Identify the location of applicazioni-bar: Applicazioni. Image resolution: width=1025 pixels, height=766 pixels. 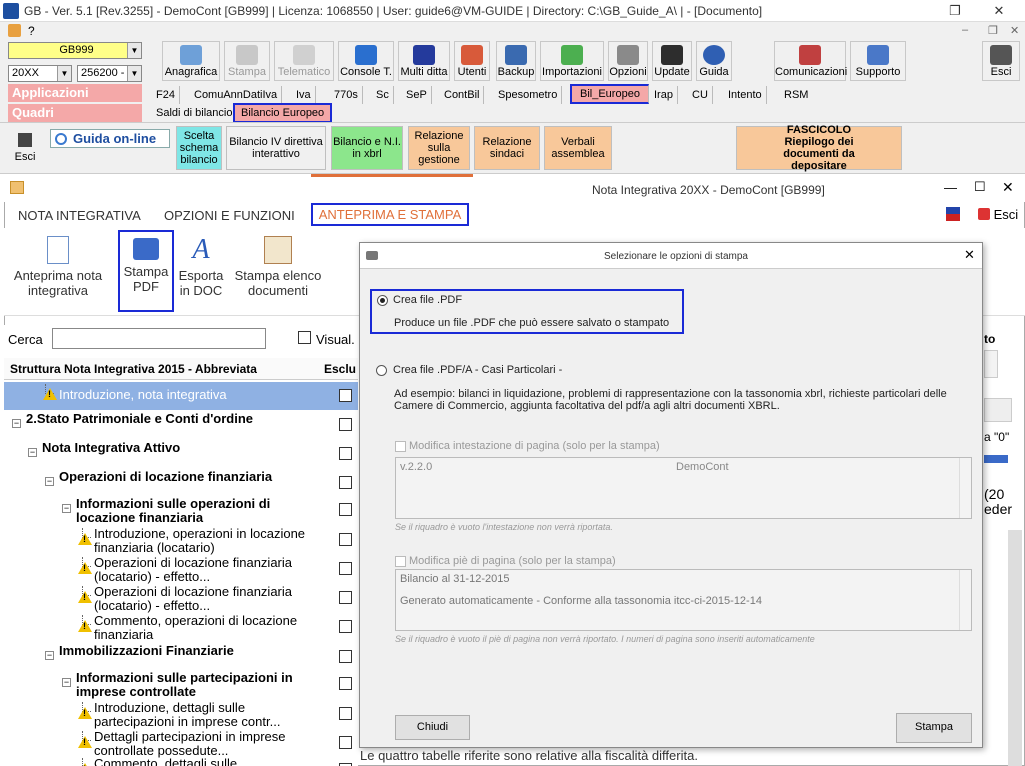
(75, 93).